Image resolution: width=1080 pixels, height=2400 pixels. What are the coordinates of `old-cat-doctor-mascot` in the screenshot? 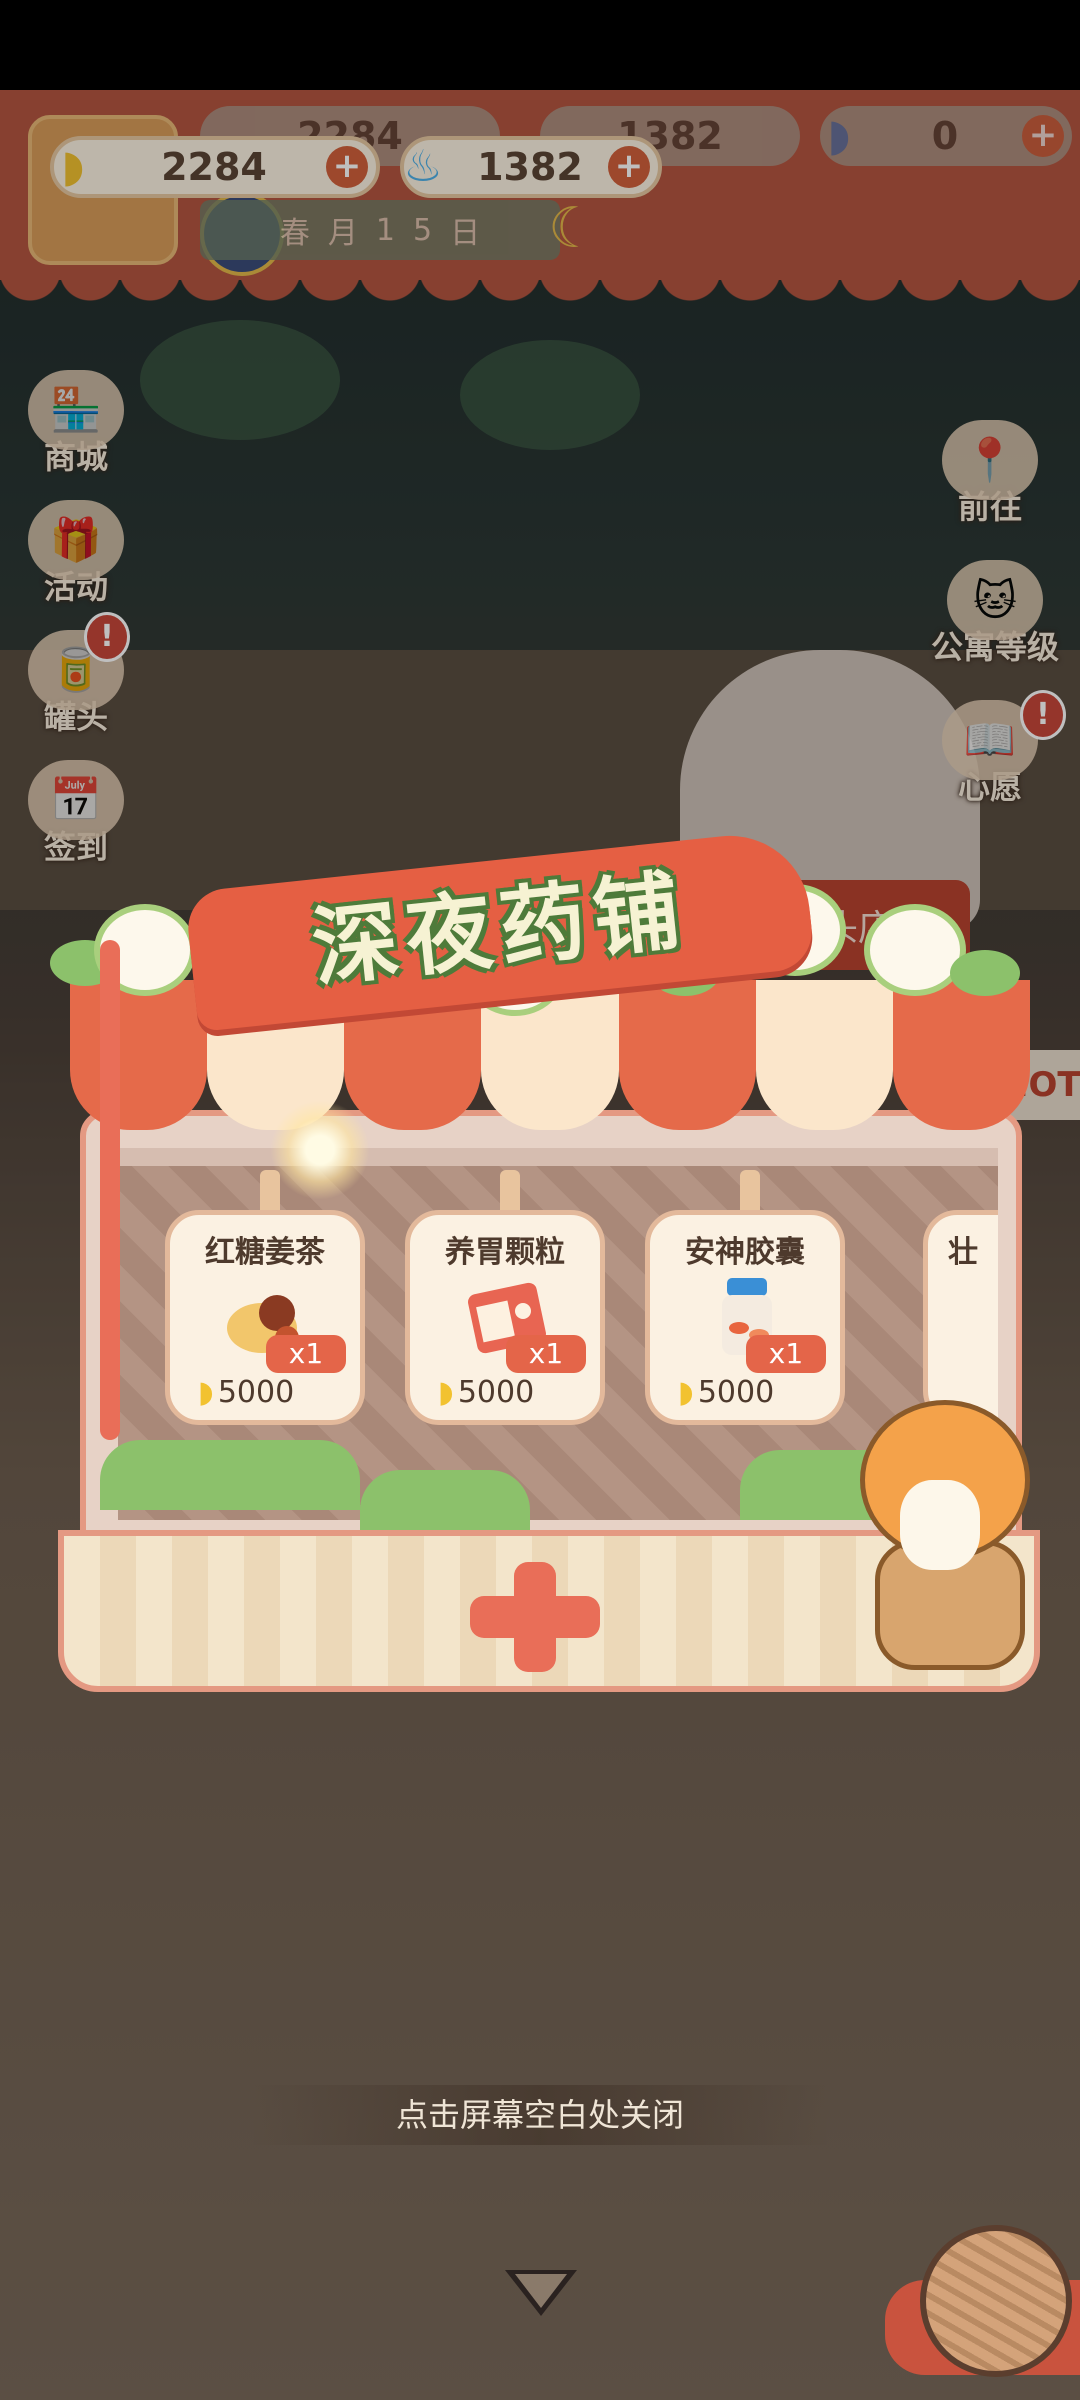 It's located at (940, 1535).